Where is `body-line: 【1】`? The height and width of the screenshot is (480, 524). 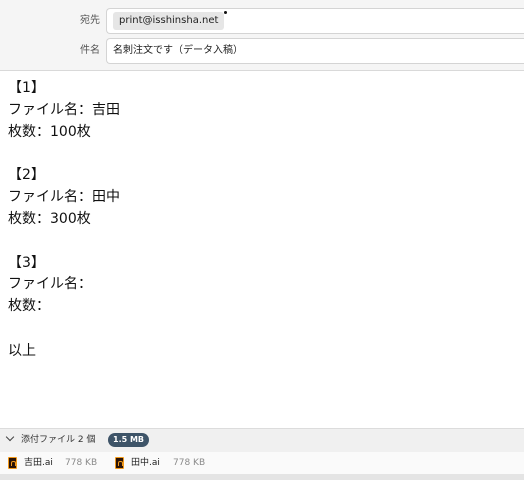 body-line: 【1】 is located at coordinates (26, 88).